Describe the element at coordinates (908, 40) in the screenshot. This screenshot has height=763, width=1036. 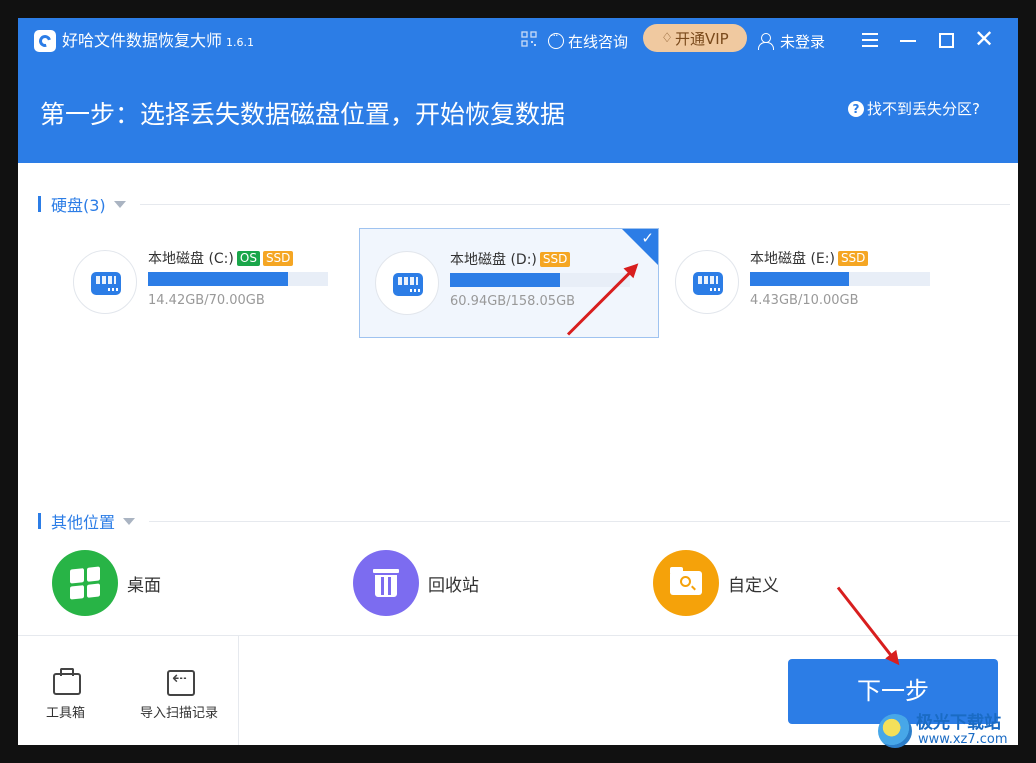
I see `minimize-icon` at that location.